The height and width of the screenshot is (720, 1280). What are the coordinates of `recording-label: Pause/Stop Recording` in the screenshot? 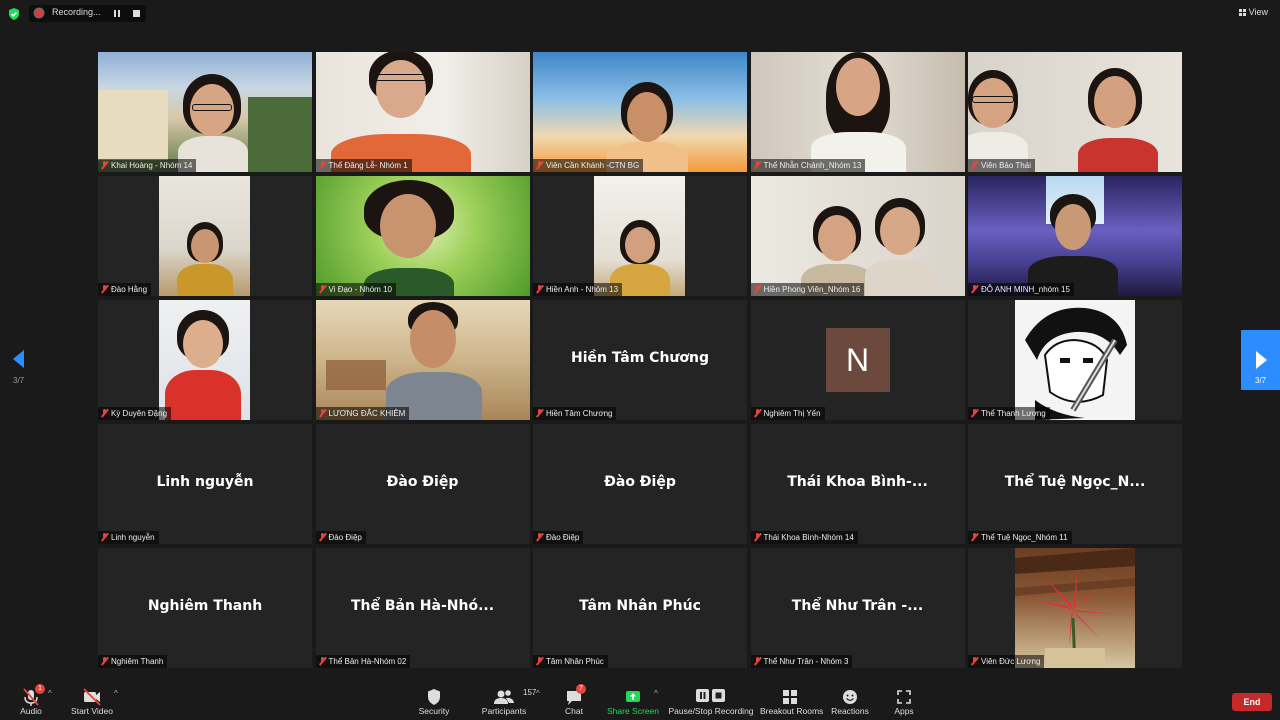 It's located at (711, 711).